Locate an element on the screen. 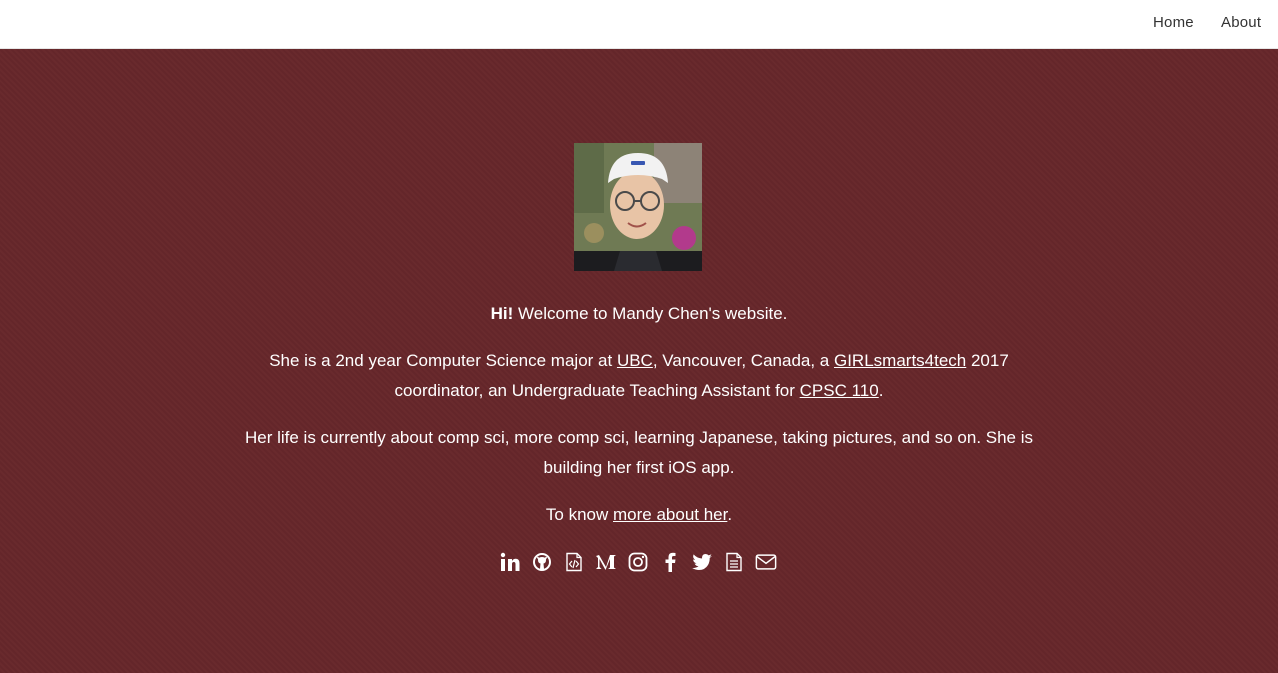 Image resolution: width=1278 pixels, height=673 pixels. medium-icon is located at coordinates (606, 562).